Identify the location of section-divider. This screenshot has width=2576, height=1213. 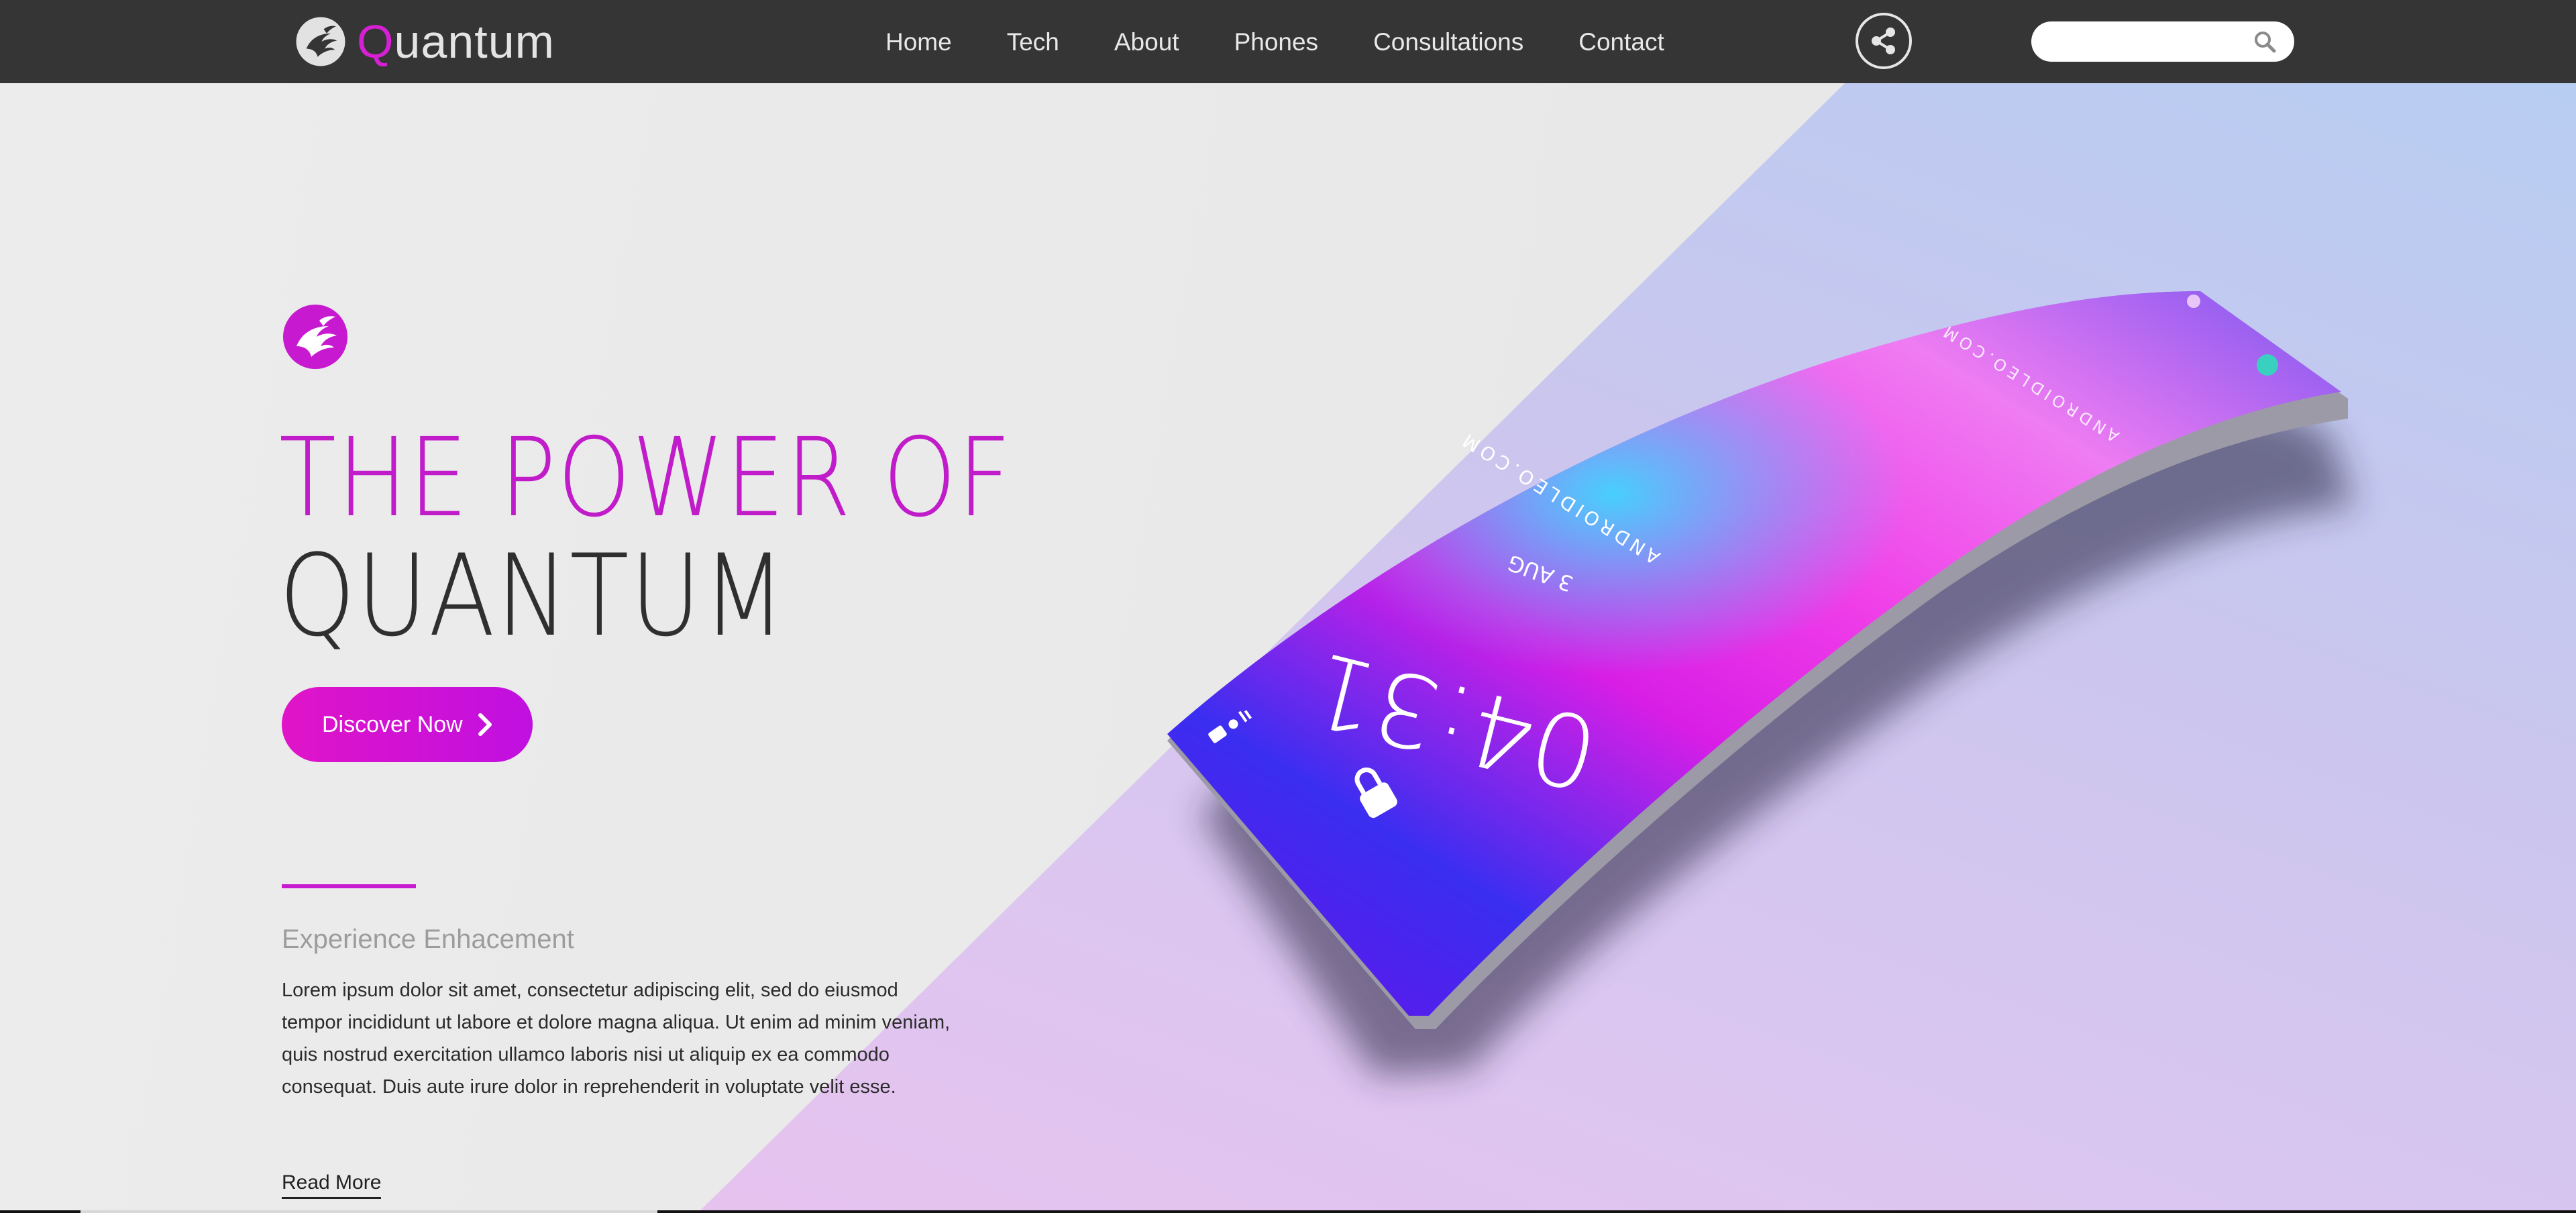
(349, 886).